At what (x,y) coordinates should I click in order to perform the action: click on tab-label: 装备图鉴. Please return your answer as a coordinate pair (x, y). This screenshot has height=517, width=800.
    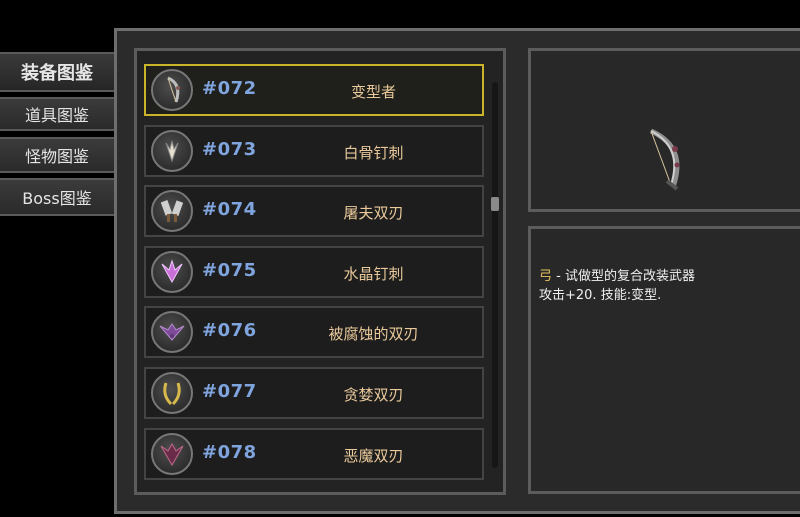
    Looking at the image, I should click on (57, 73).